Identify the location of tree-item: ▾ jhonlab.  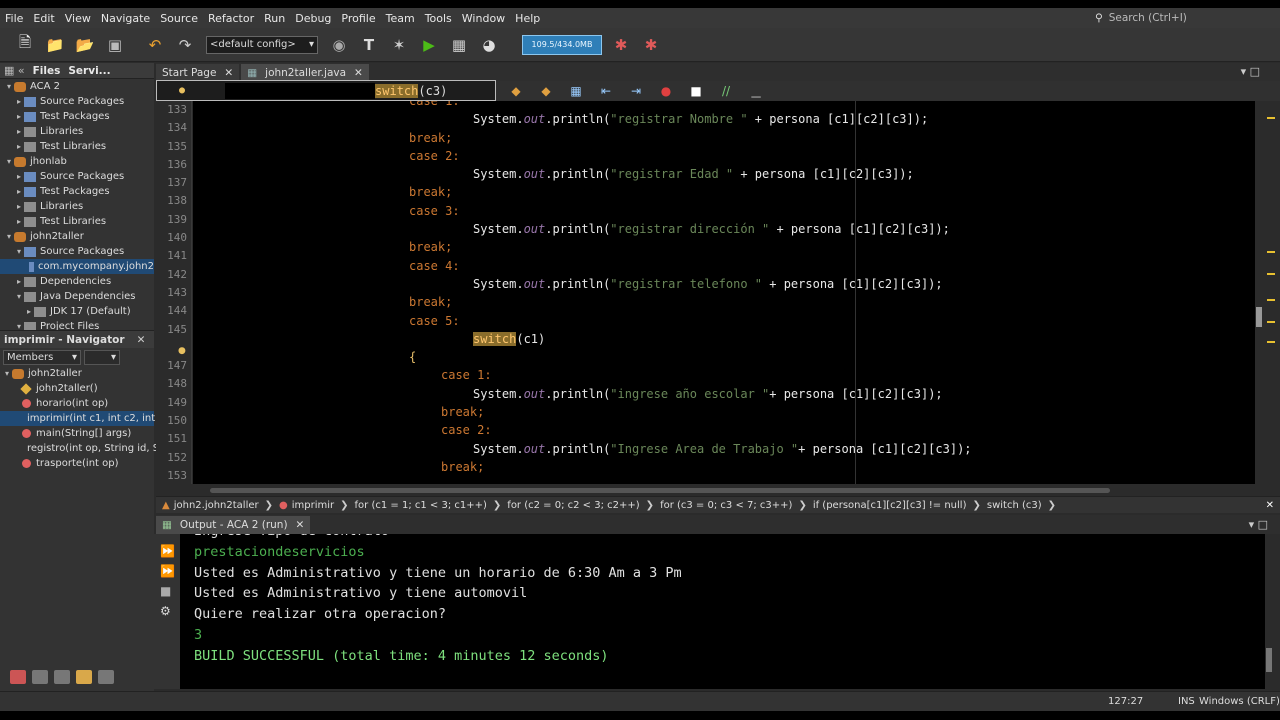
(77, 161).